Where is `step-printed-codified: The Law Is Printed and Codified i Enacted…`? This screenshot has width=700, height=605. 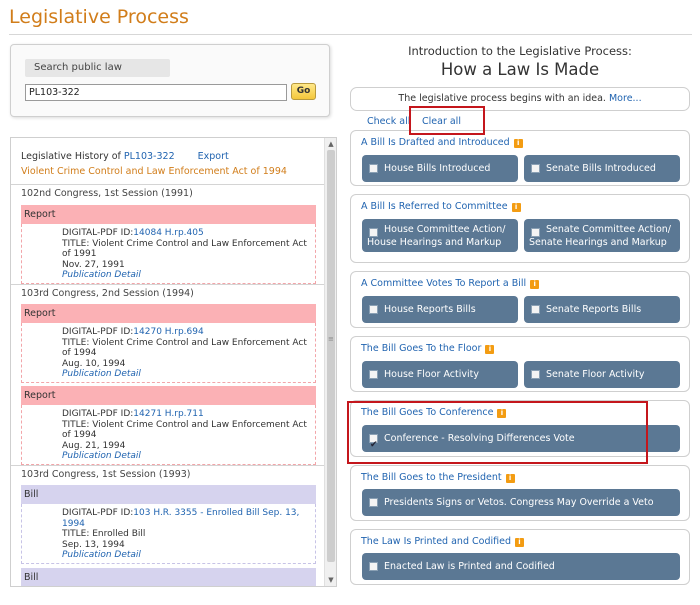
step-printed-codified: The Law Is Printed and Codified i Enacted… is located at coordinates (520, 557).